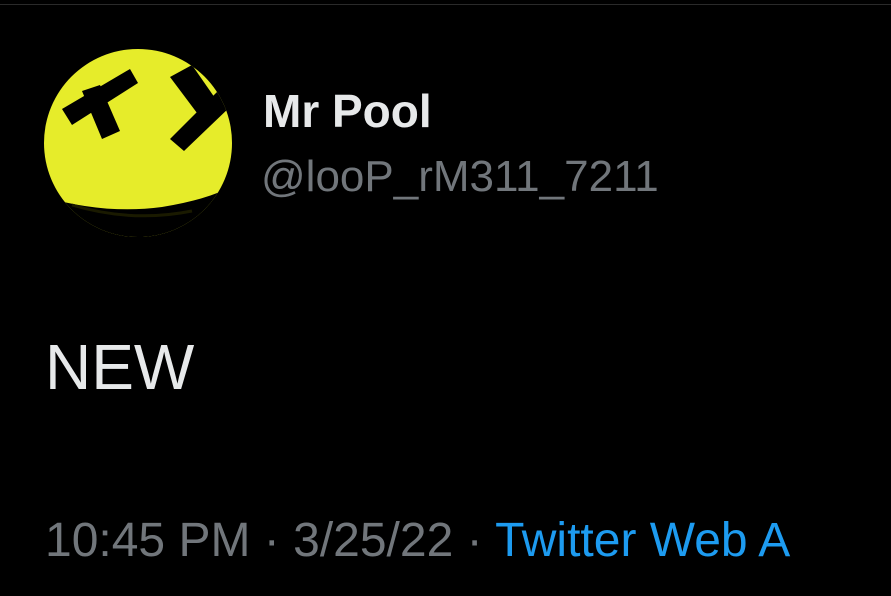 The image size is (891, 596). I want to click on tweet-meta: 10:45 PM · 3/25/22 · Twitter Web A, so click(417, 540).